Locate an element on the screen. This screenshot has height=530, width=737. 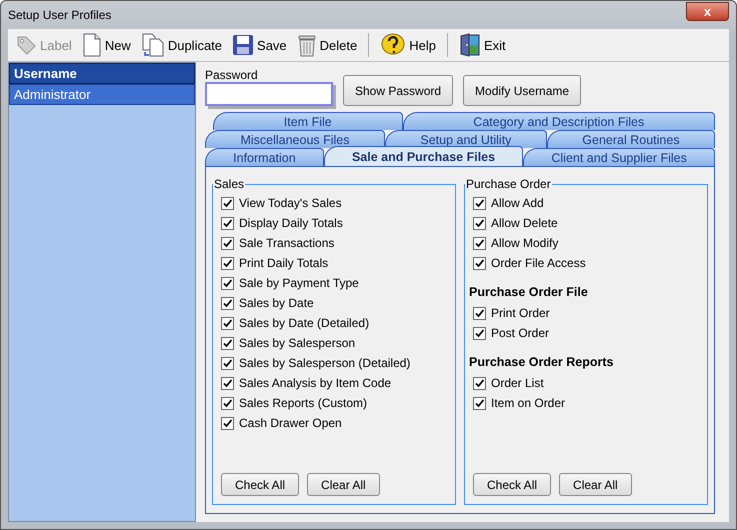
toolbar-button: Duplicate is located at coordinates (182, 45).